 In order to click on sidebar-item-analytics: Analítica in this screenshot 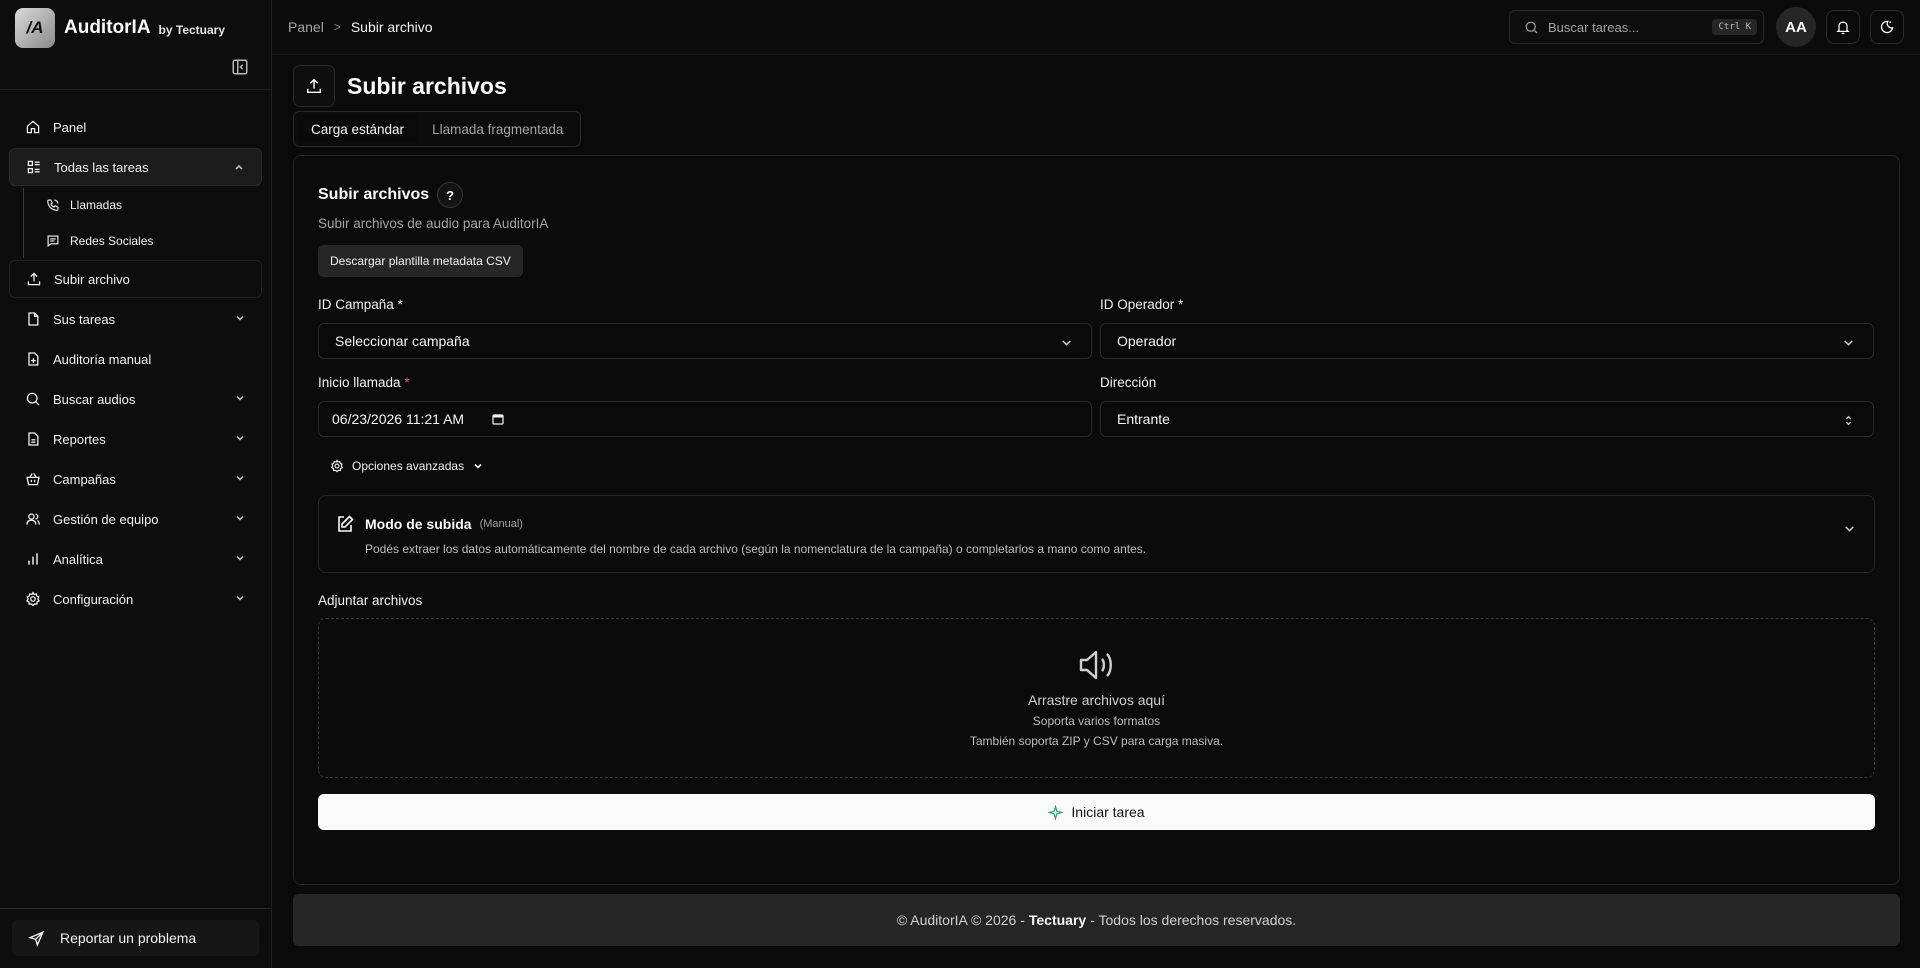, I will do `click(135, 559)`.